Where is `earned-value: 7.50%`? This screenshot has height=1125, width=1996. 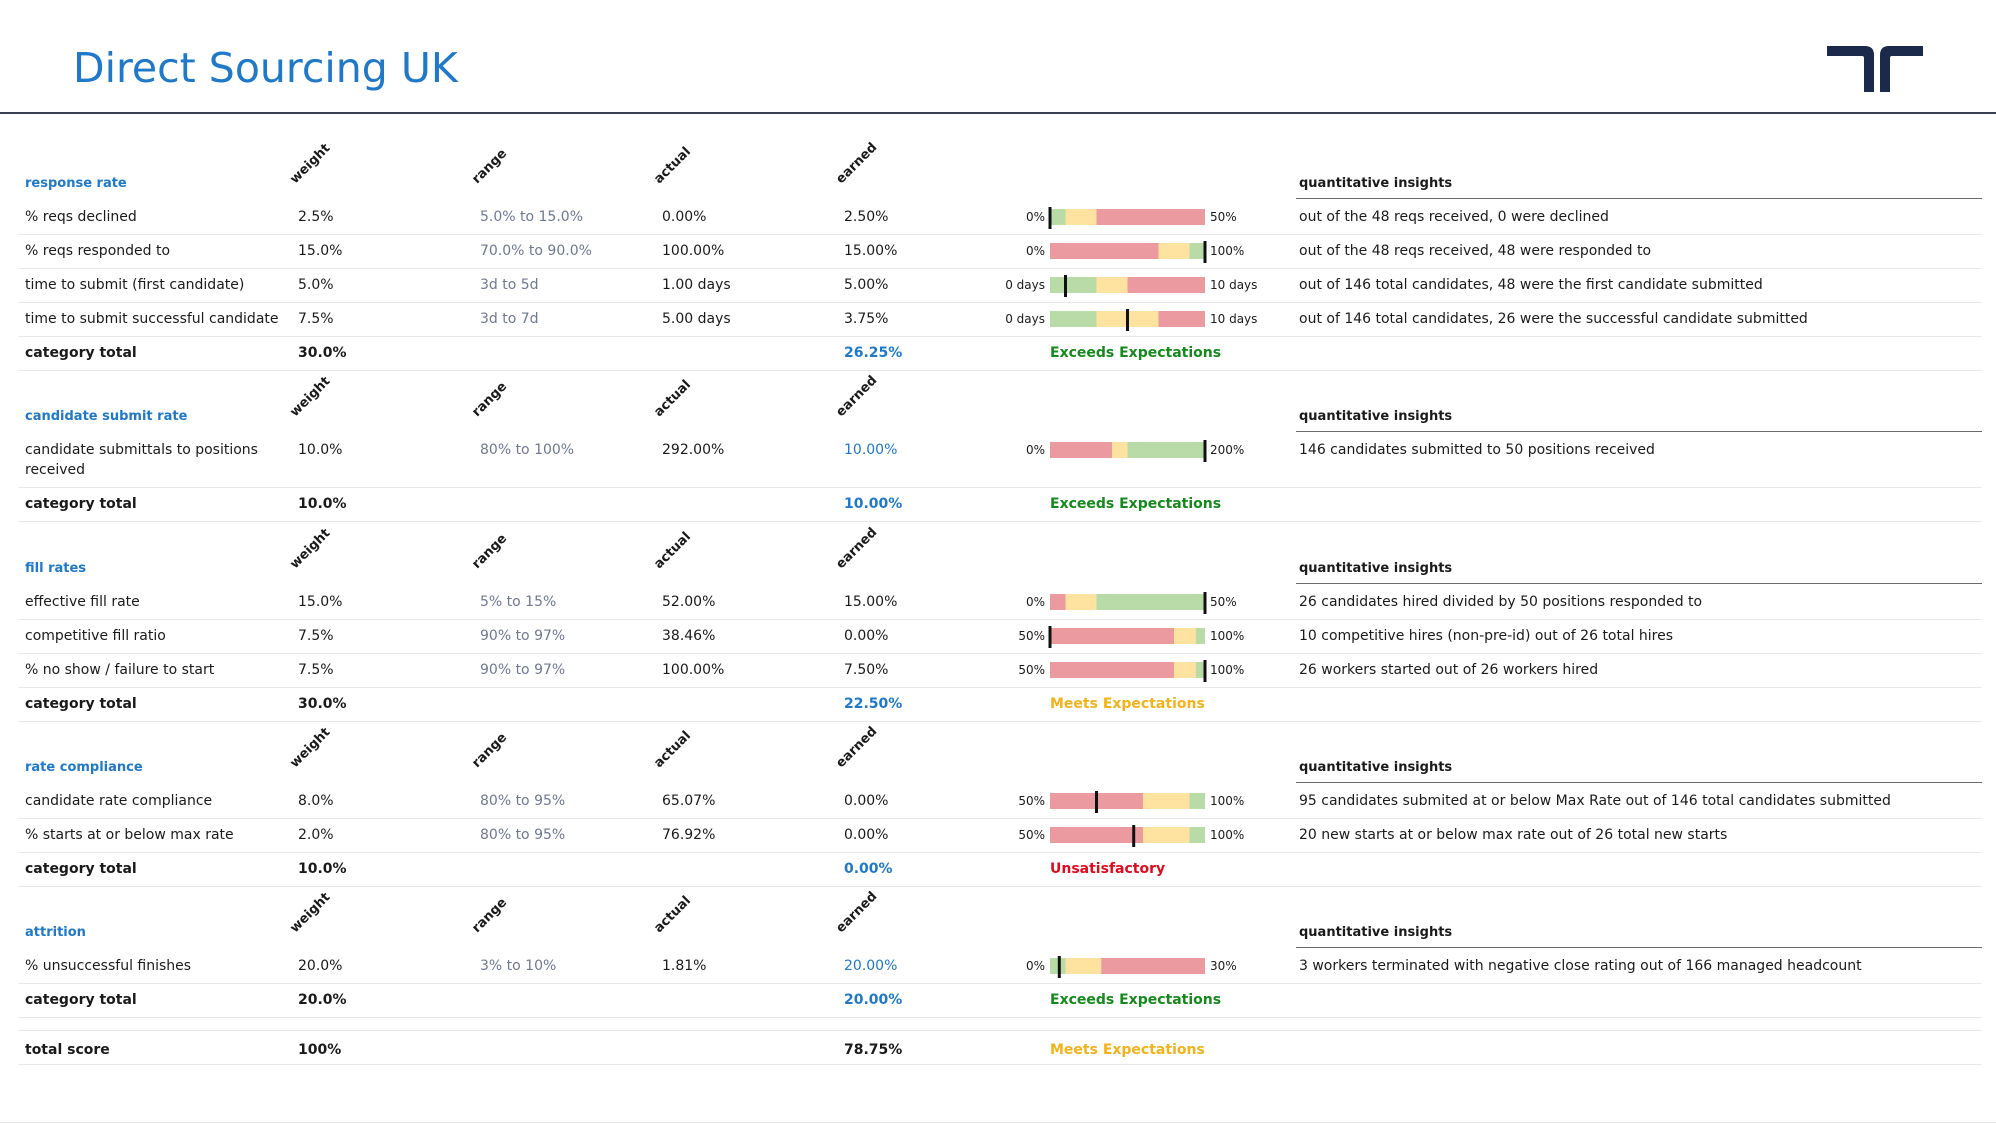
earned-value: 7.50% is located at coordinates (866, 670).